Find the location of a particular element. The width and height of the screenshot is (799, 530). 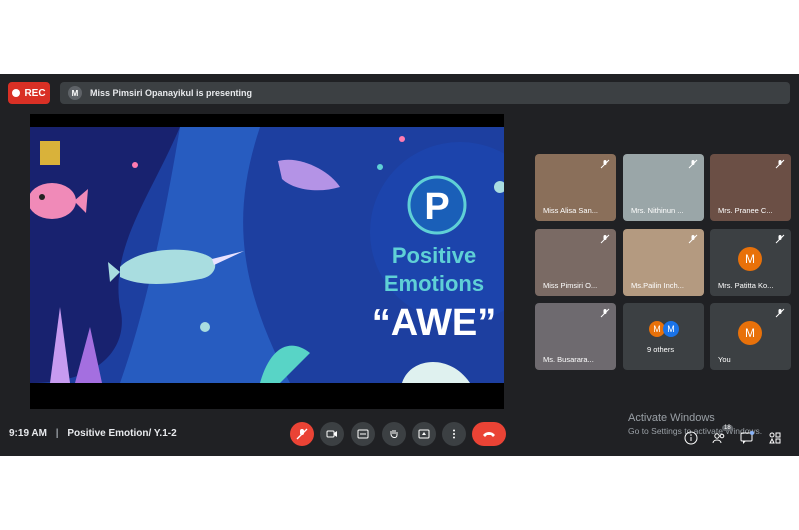

others-avatar: M is located at coordinates (671, 329).